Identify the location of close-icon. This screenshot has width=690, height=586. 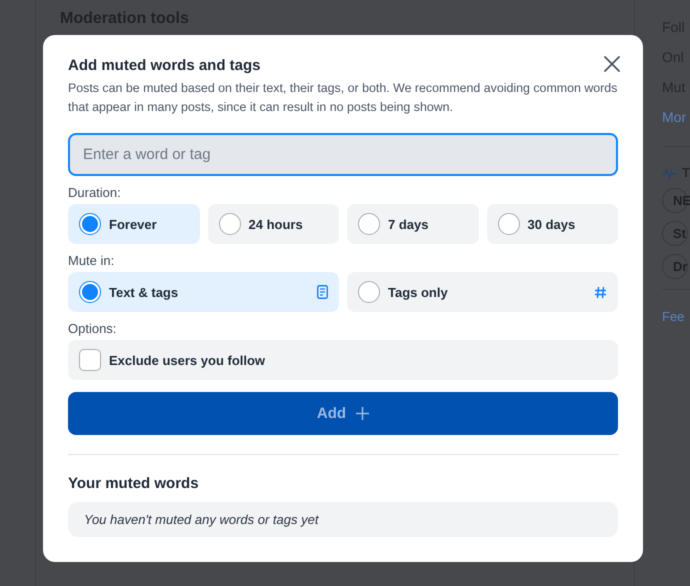
(612, 64).